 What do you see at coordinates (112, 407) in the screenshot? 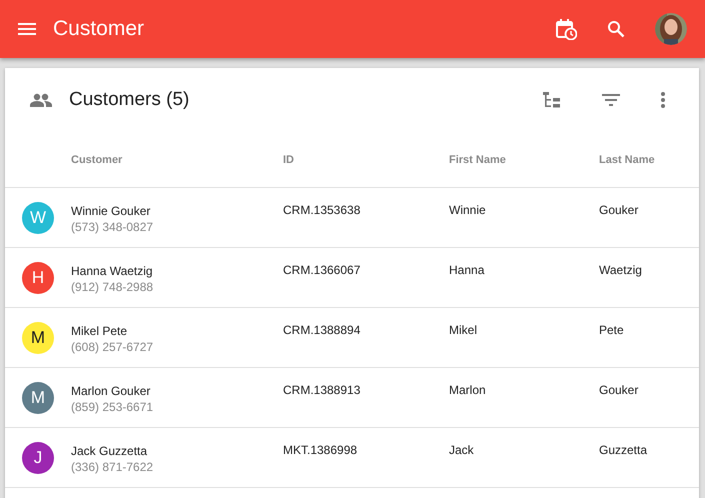
I see `phone-number: (859) 253-6671` at bounding box center [112, 407].